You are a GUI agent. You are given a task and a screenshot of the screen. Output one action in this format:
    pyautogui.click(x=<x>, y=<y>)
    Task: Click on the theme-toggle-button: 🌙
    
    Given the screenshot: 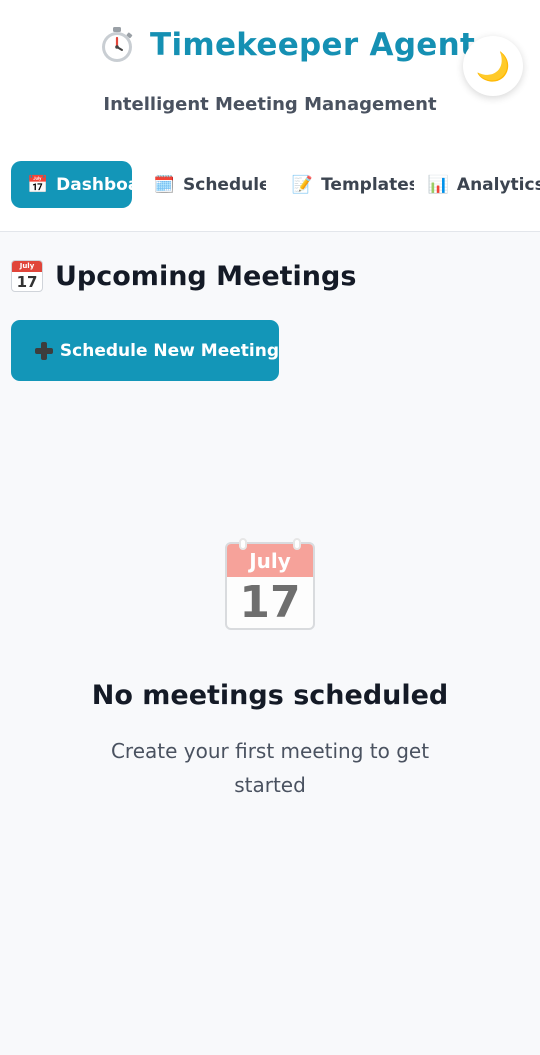 What is the action you would take?
    pyautogui.click(x=493, y=66)
    